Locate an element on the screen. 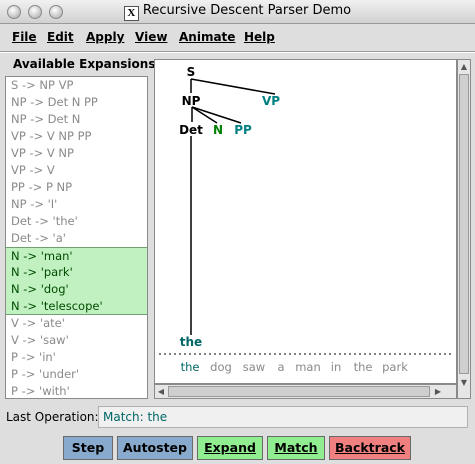 The width and height of the screenshot is (475, 464). scroll-left-icon: ◀ is located at coordinates (161, 391).